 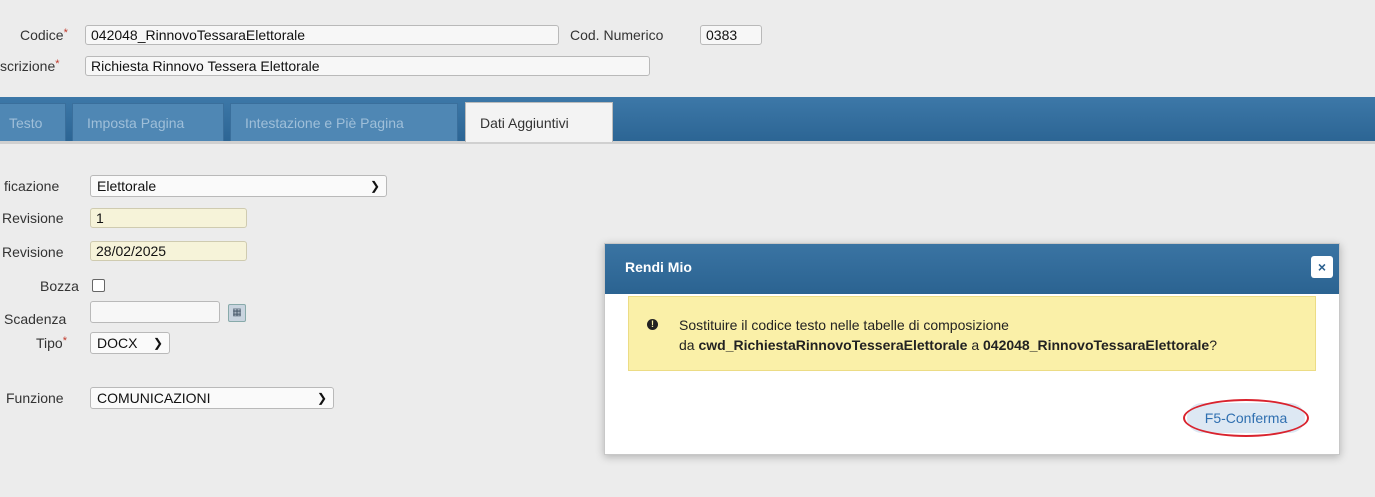 I want to click on old-code: cwd_RichiestaRinnovoTesseraElettorale, so click(x=833, y=345).